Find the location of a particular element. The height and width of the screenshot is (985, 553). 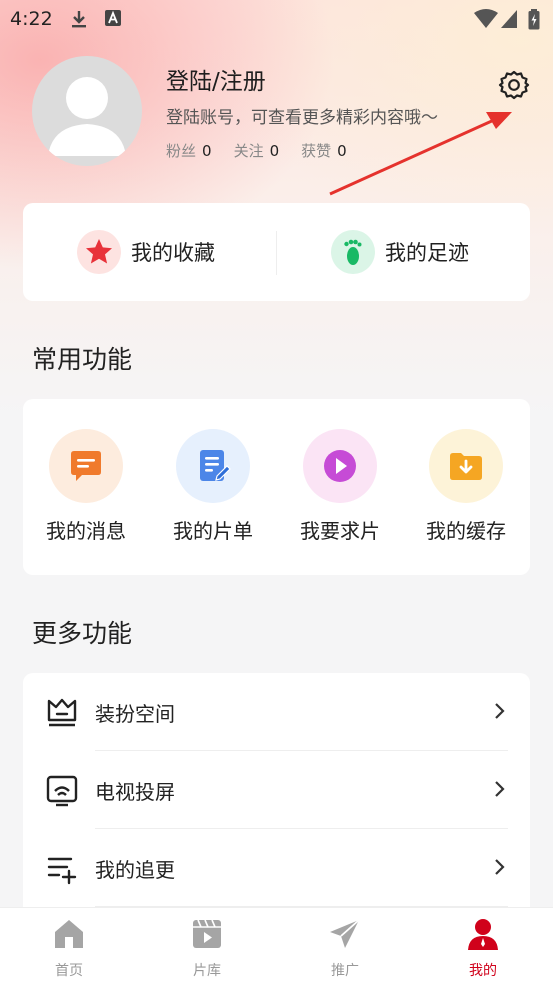

tab-home: 首页 is located at coordinates (69, 948).